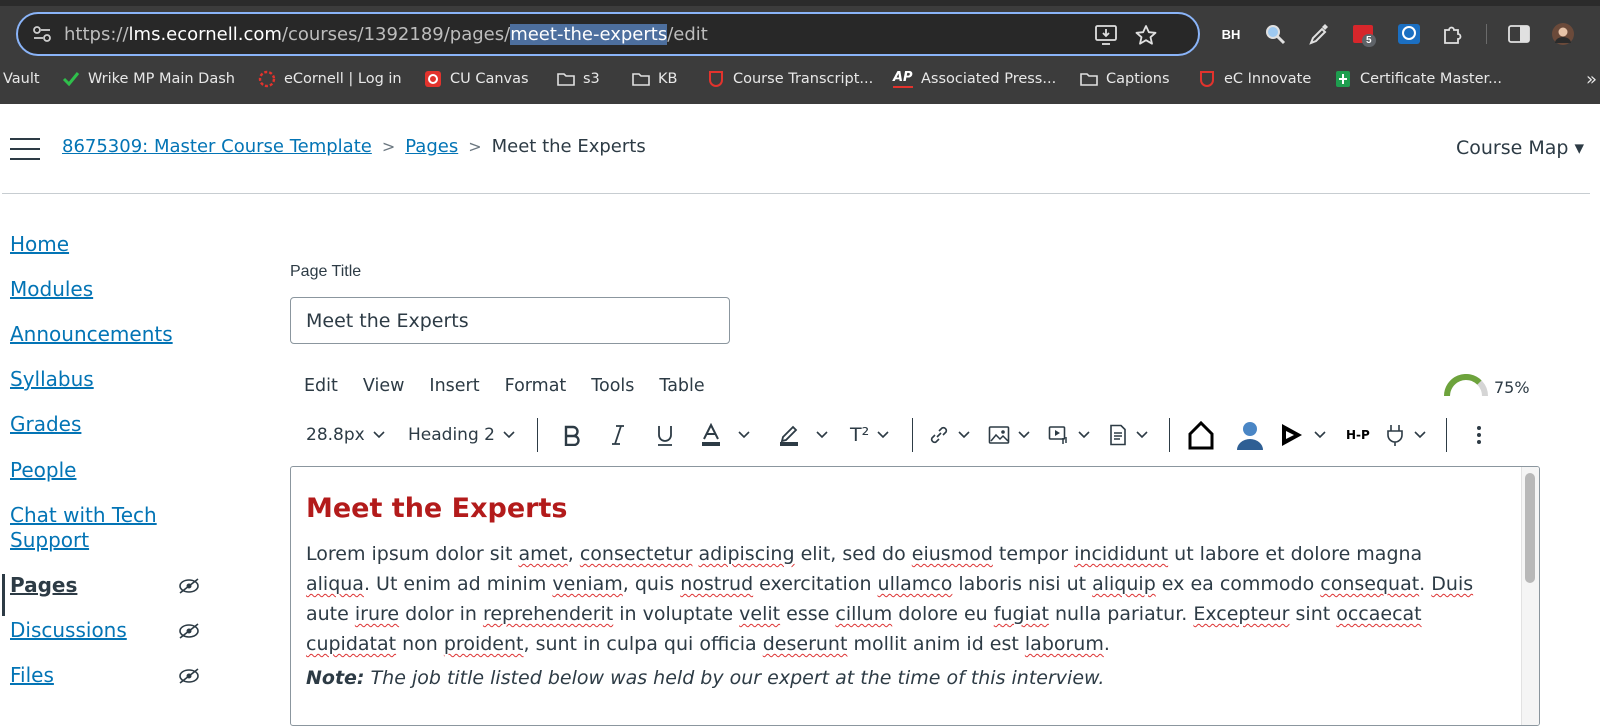 The image size is (1600, 726). Describe the element at coordinates (489, 79) in the screenshot. I see `bookmark-label: CU Canvas` at that location.